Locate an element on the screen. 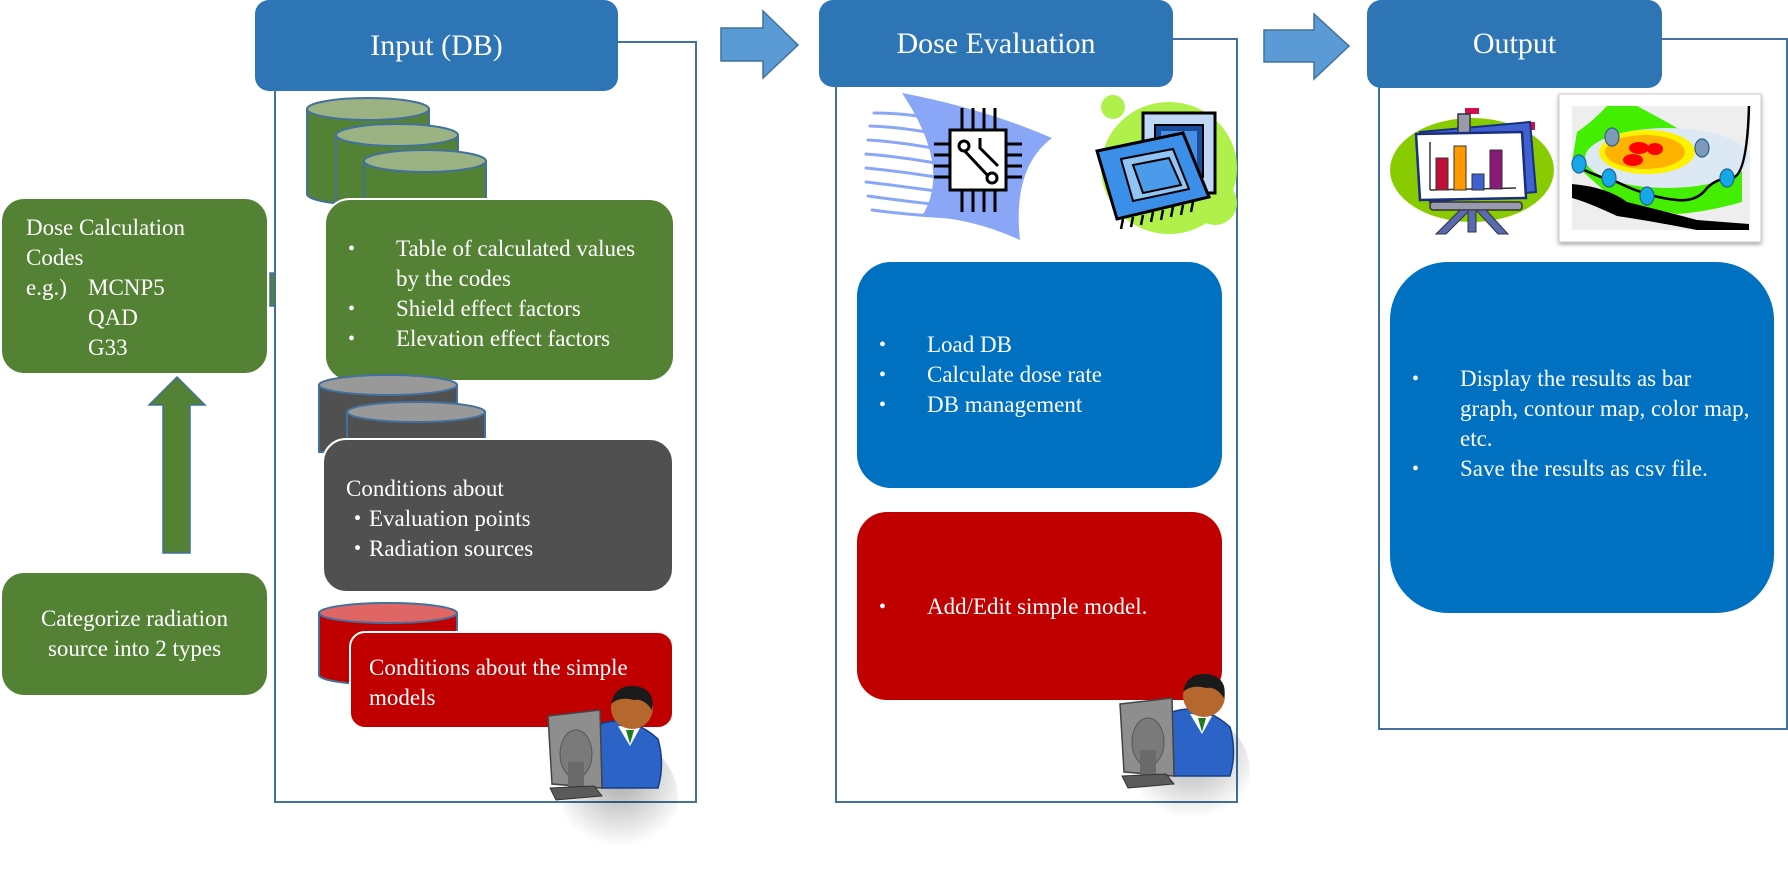  list-item: Calculate dose rate is located at coordinates (1034, 375).